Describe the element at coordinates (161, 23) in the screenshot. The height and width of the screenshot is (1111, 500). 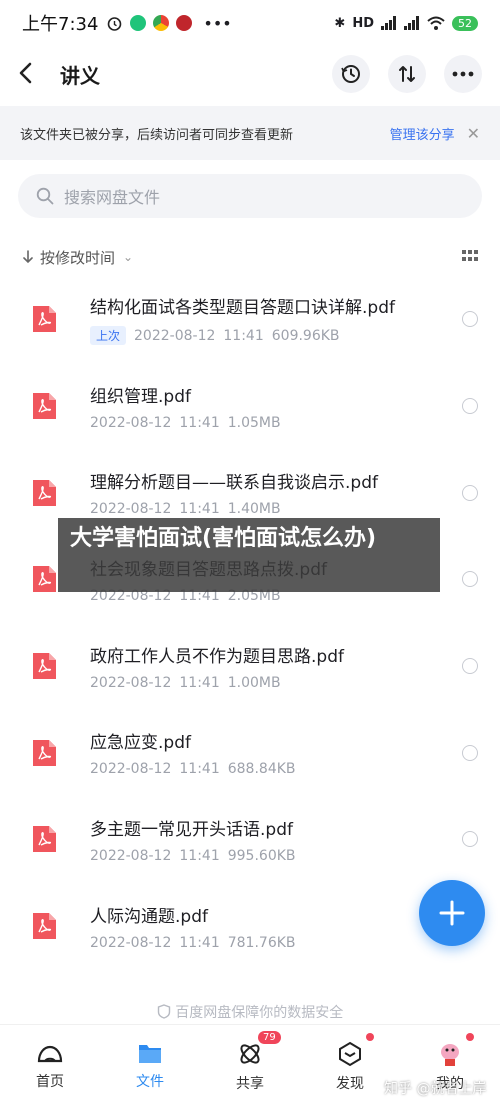
I see `browser-notification-icon` at that location.